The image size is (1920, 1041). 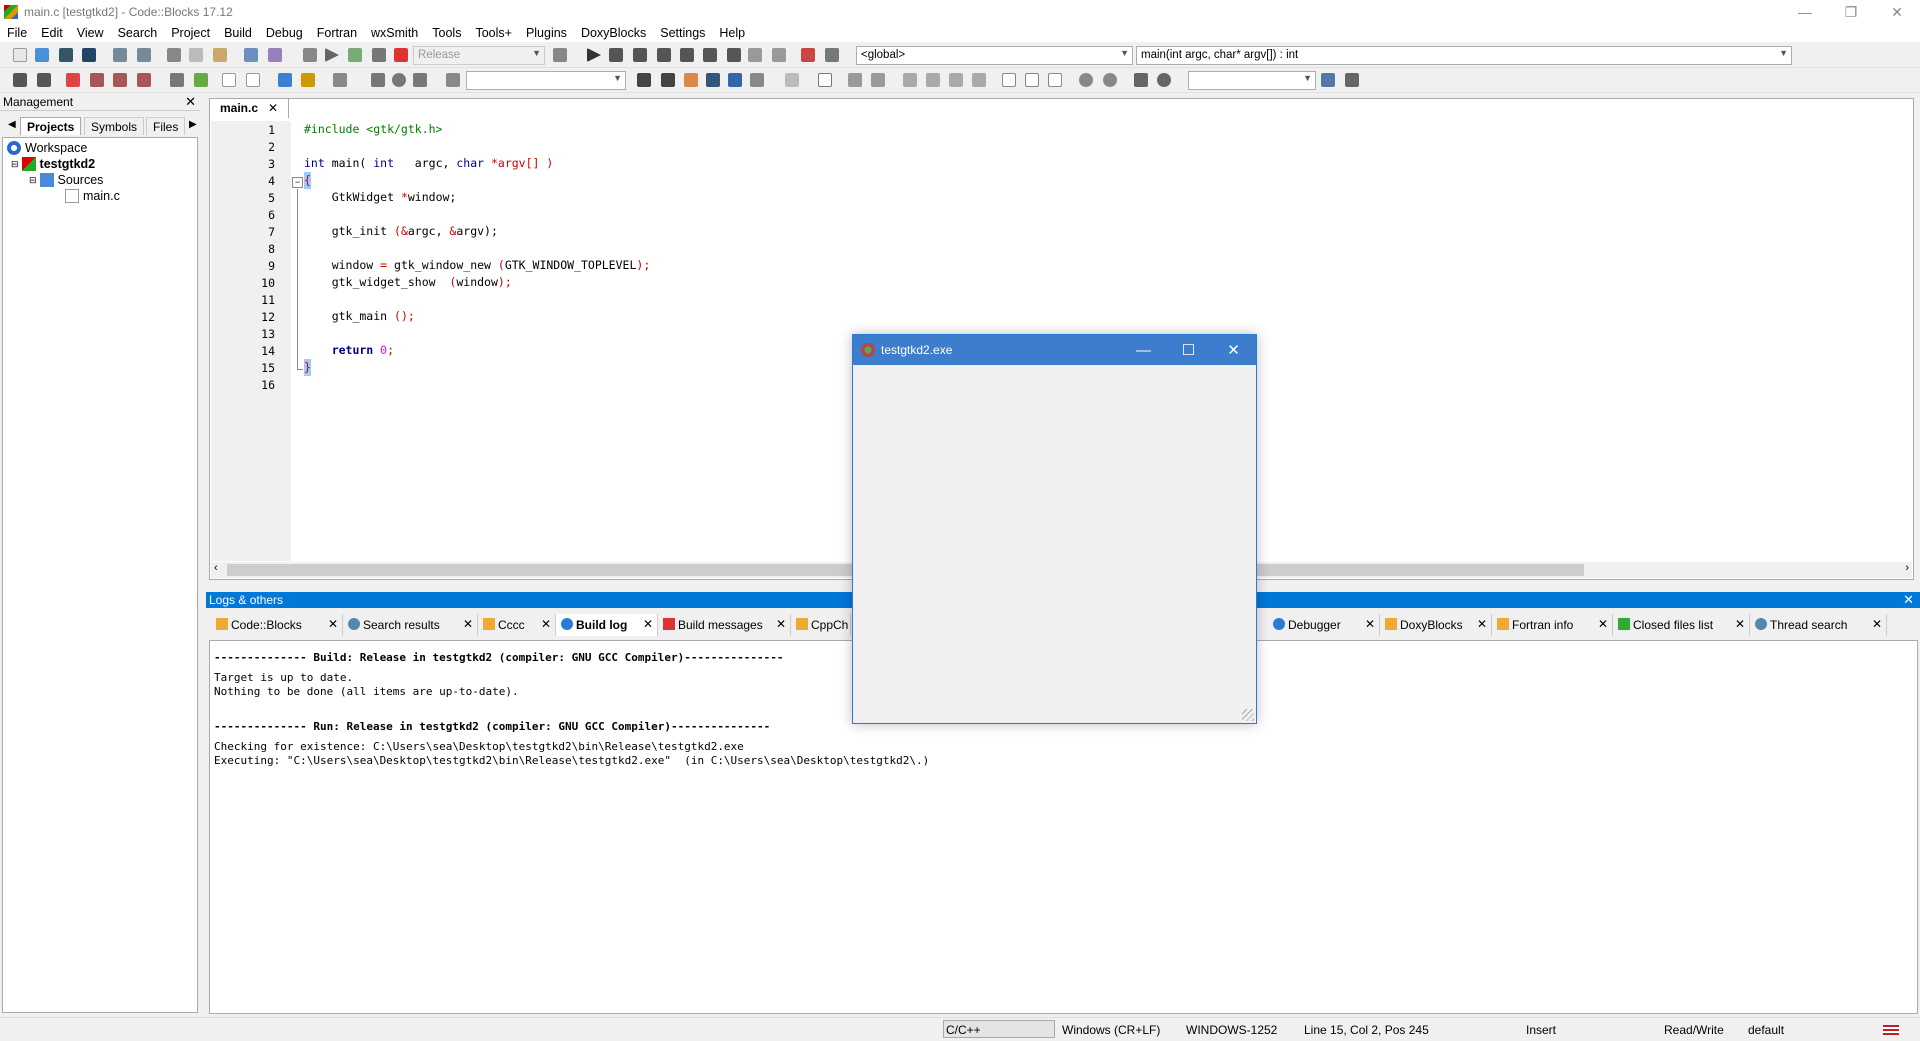 What do you see at coordinates (238, 33) in the screenshot?
I see `menu-build: Build` at bounding box center [238, 33].